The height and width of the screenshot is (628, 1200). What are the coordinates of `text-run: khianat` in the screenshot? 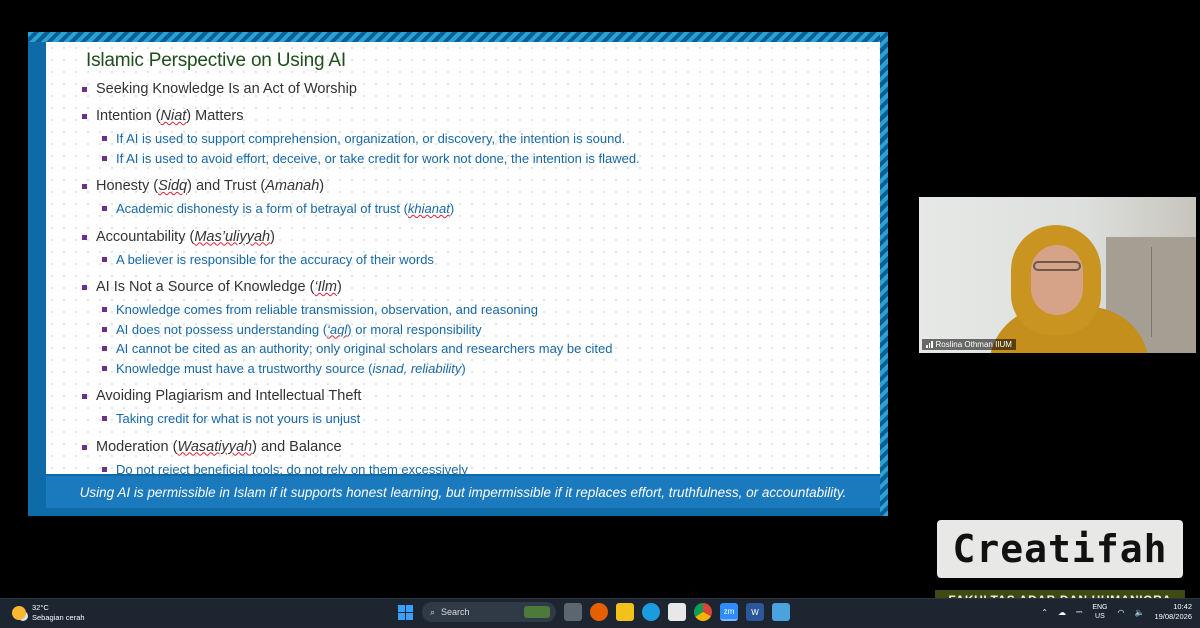 It's located at (428, 208).